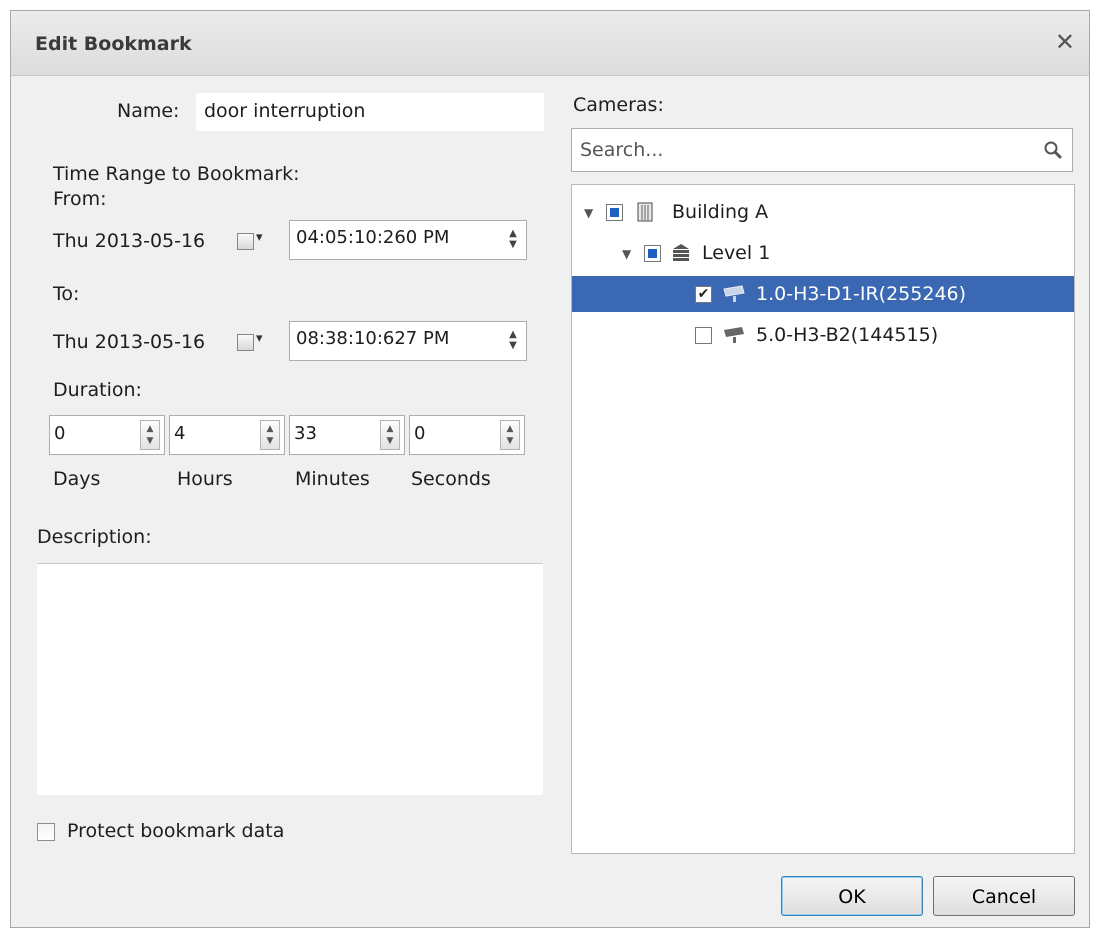  What do you see at coordinates (60, 433) in the screenshot?
I see `days-value: 0` at bounding box center [60, 433].